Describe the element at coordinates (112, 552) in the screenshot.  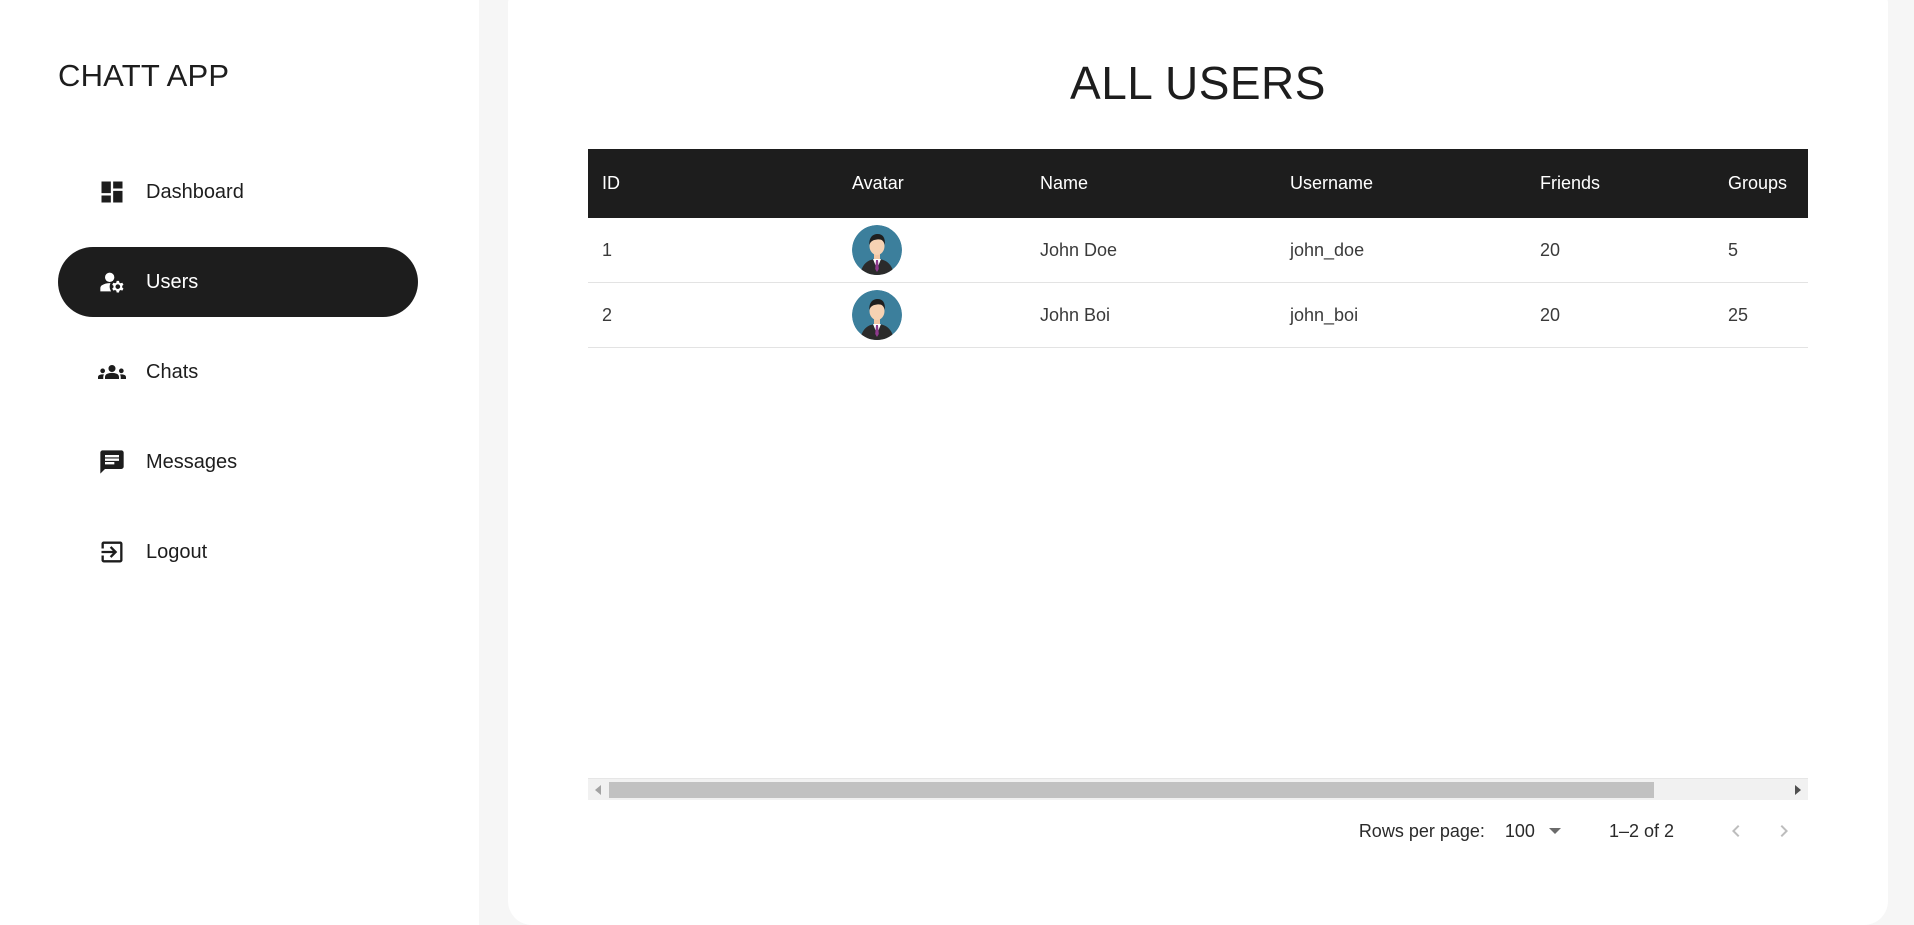
I see `logout-icon` at that location.